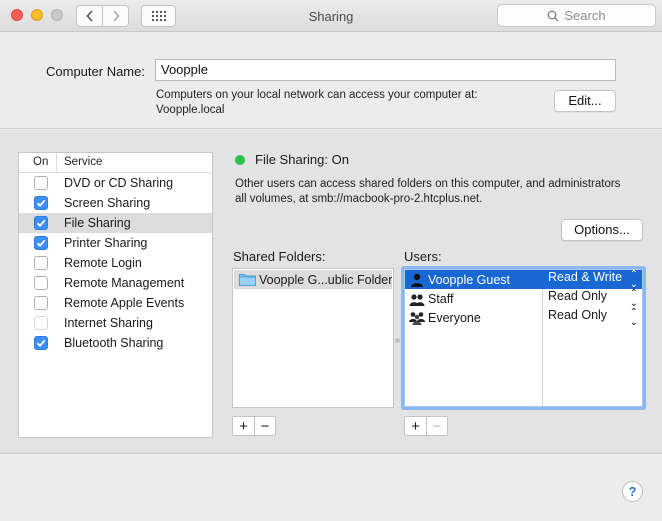 The height and width of the screenshot is (521, 662). I want to click on column-header-on: On, so click(38, 162).